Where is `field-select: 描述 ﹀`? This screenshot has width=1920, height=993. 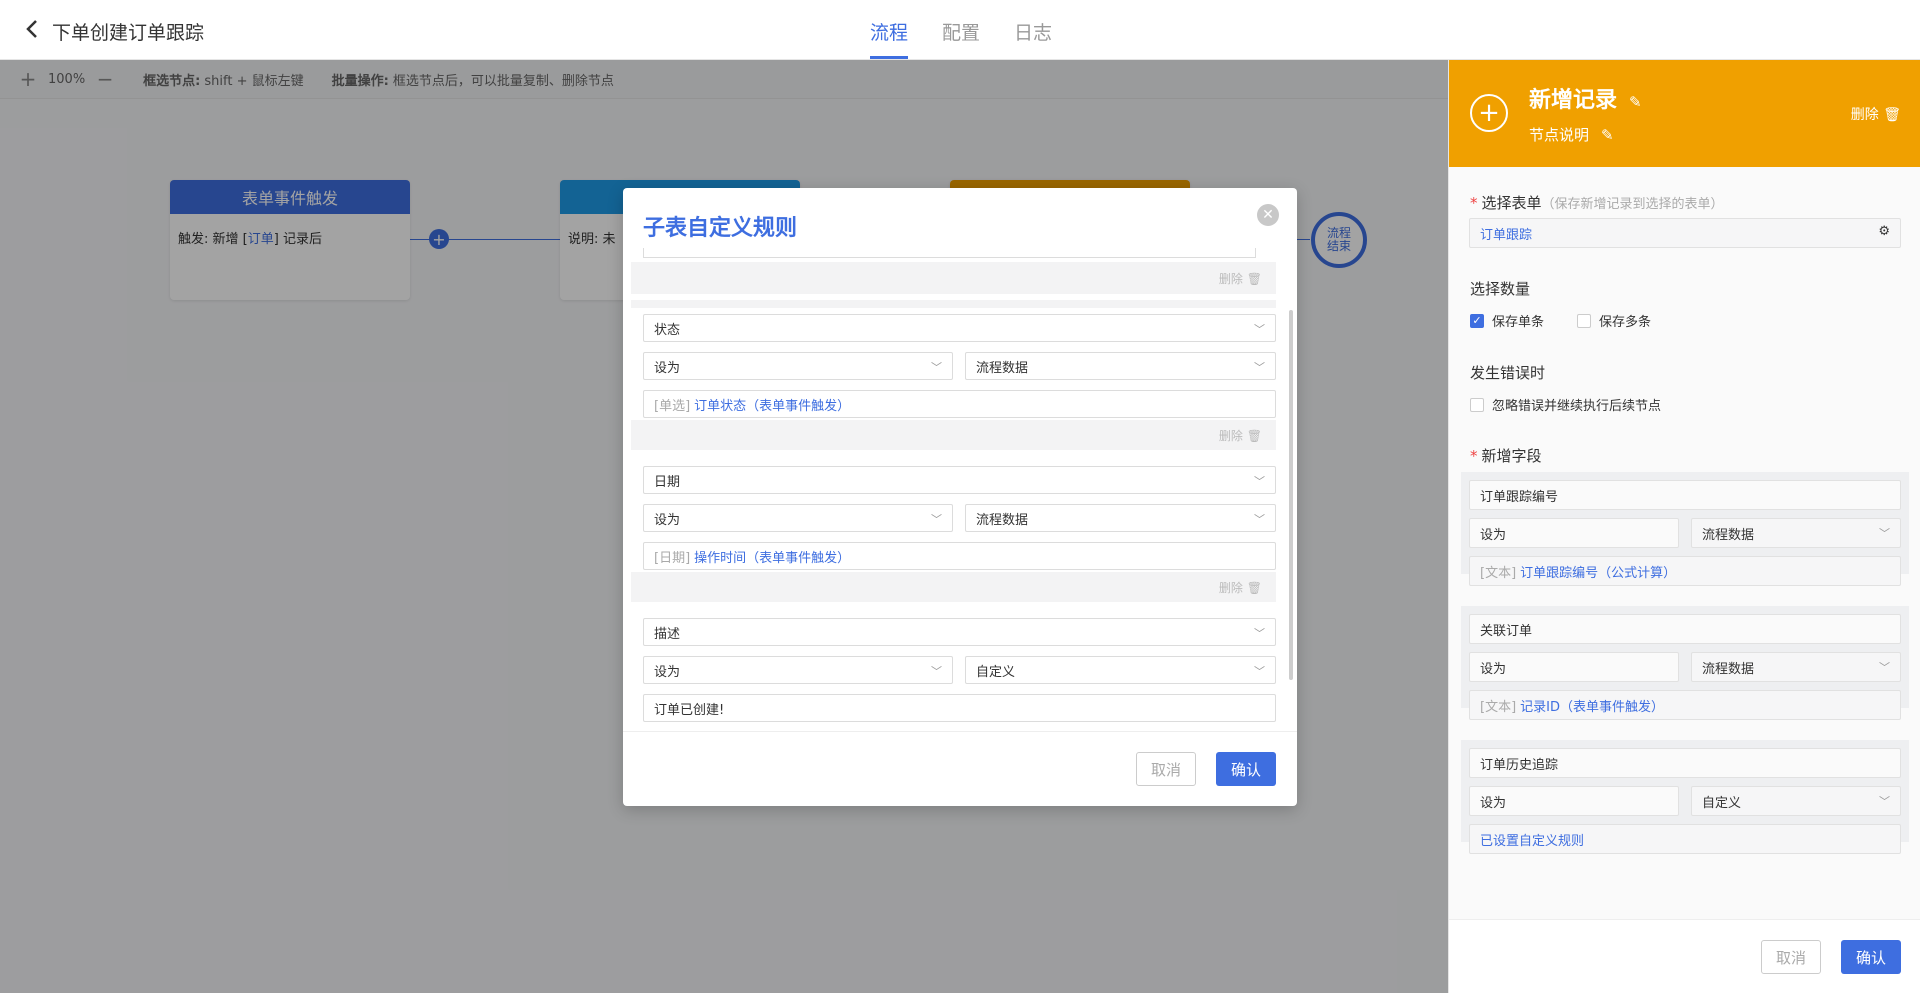 field-select: 描述 ﹀ is located at coordinates (959, 632).